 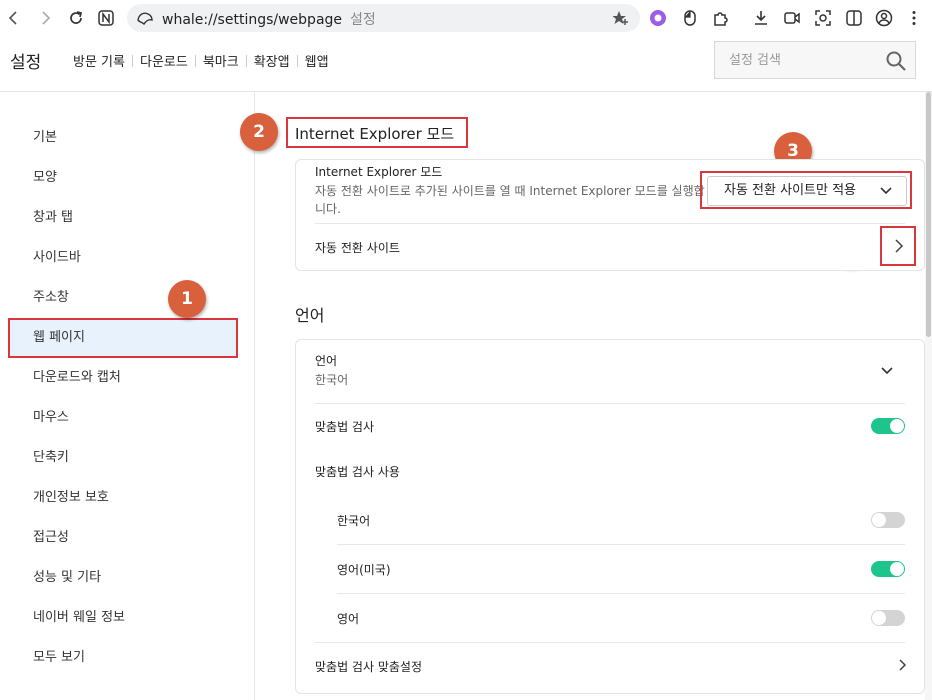 I want to click on language-section-title: 언어, so click(x=310, y=315).